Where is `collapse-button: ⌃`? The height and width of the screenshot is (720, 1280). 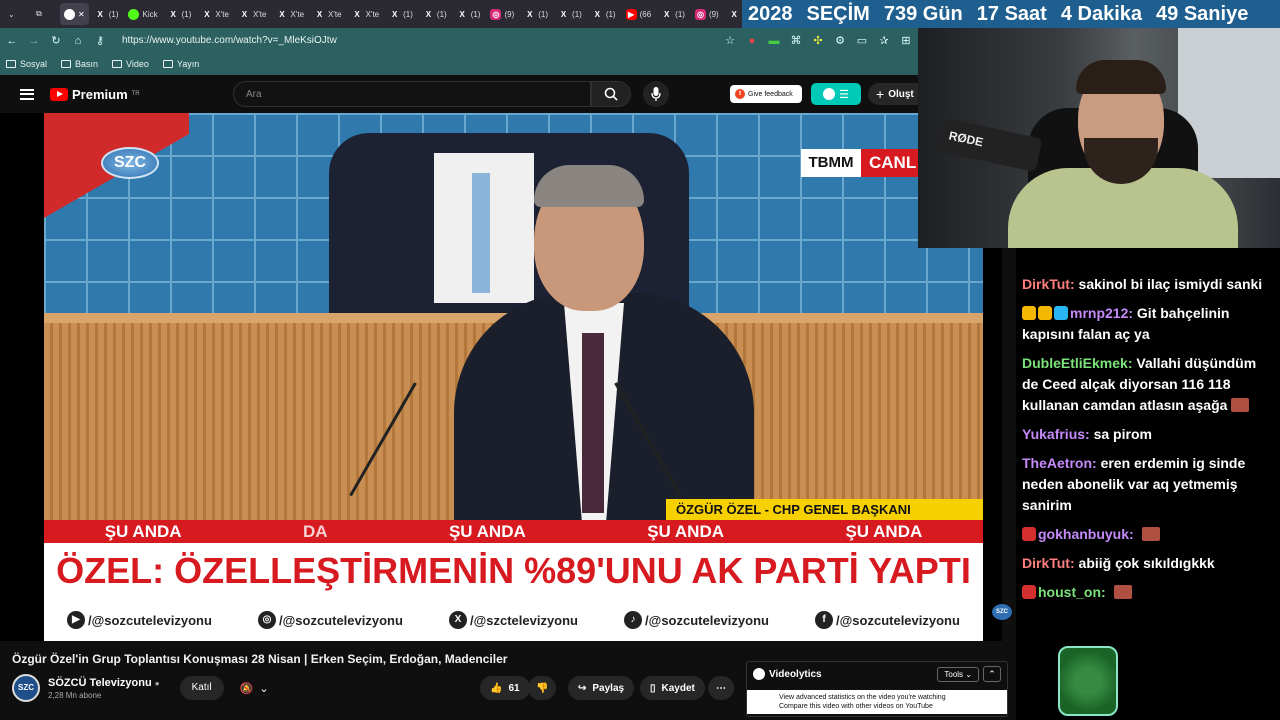 collapse-button: ⌃ is located at coordinates (992, 674).